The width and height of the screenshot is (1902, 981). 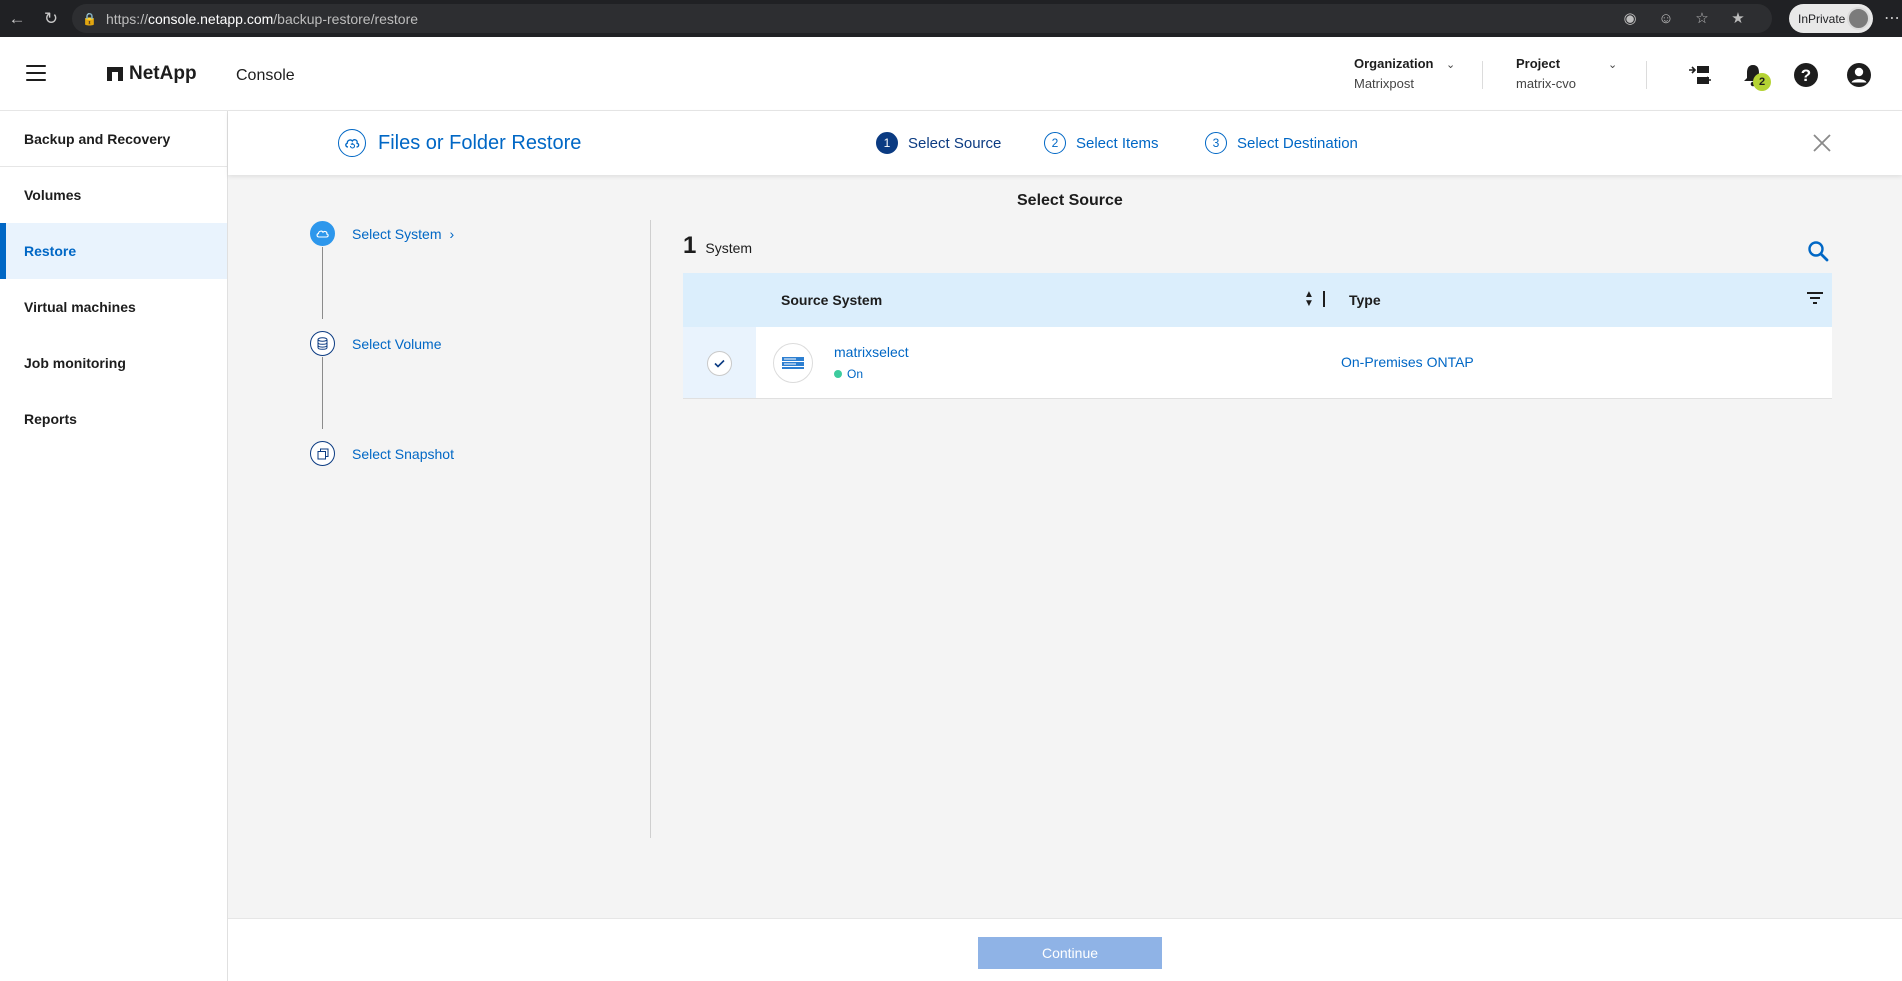 What do you see at coordinates (1630, 18) in the screenshot?
I see `tracking-prevention-icon: ◉` at bounding box center [1630, 18].